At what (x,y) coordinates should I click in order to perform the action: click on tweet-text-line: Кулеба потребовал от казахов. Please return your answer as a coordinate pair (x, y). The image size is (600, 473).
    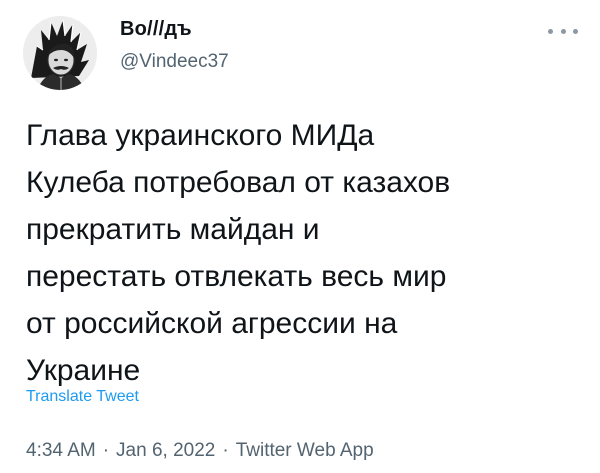
    Looking at the image, I should click on (238, 182).